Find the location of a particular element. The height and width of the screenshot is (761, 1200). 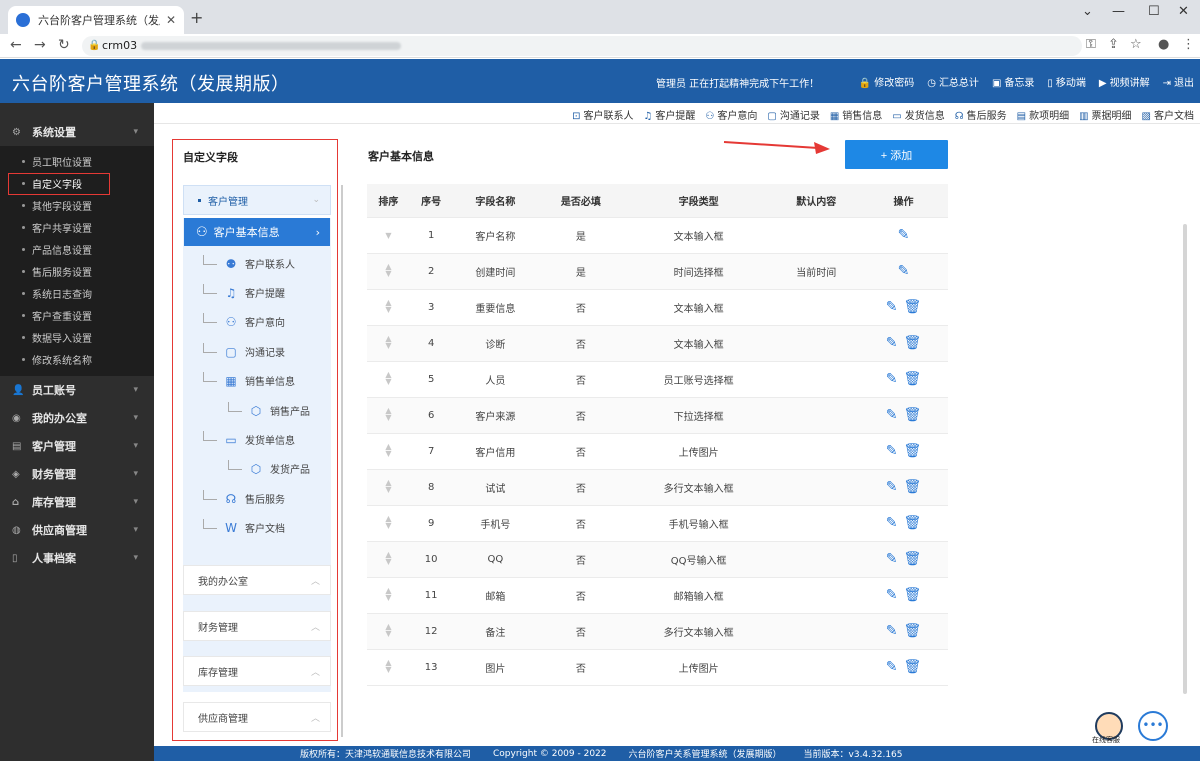

sidebar-item: 系统日志查询 is located at coordinates (77, 293).